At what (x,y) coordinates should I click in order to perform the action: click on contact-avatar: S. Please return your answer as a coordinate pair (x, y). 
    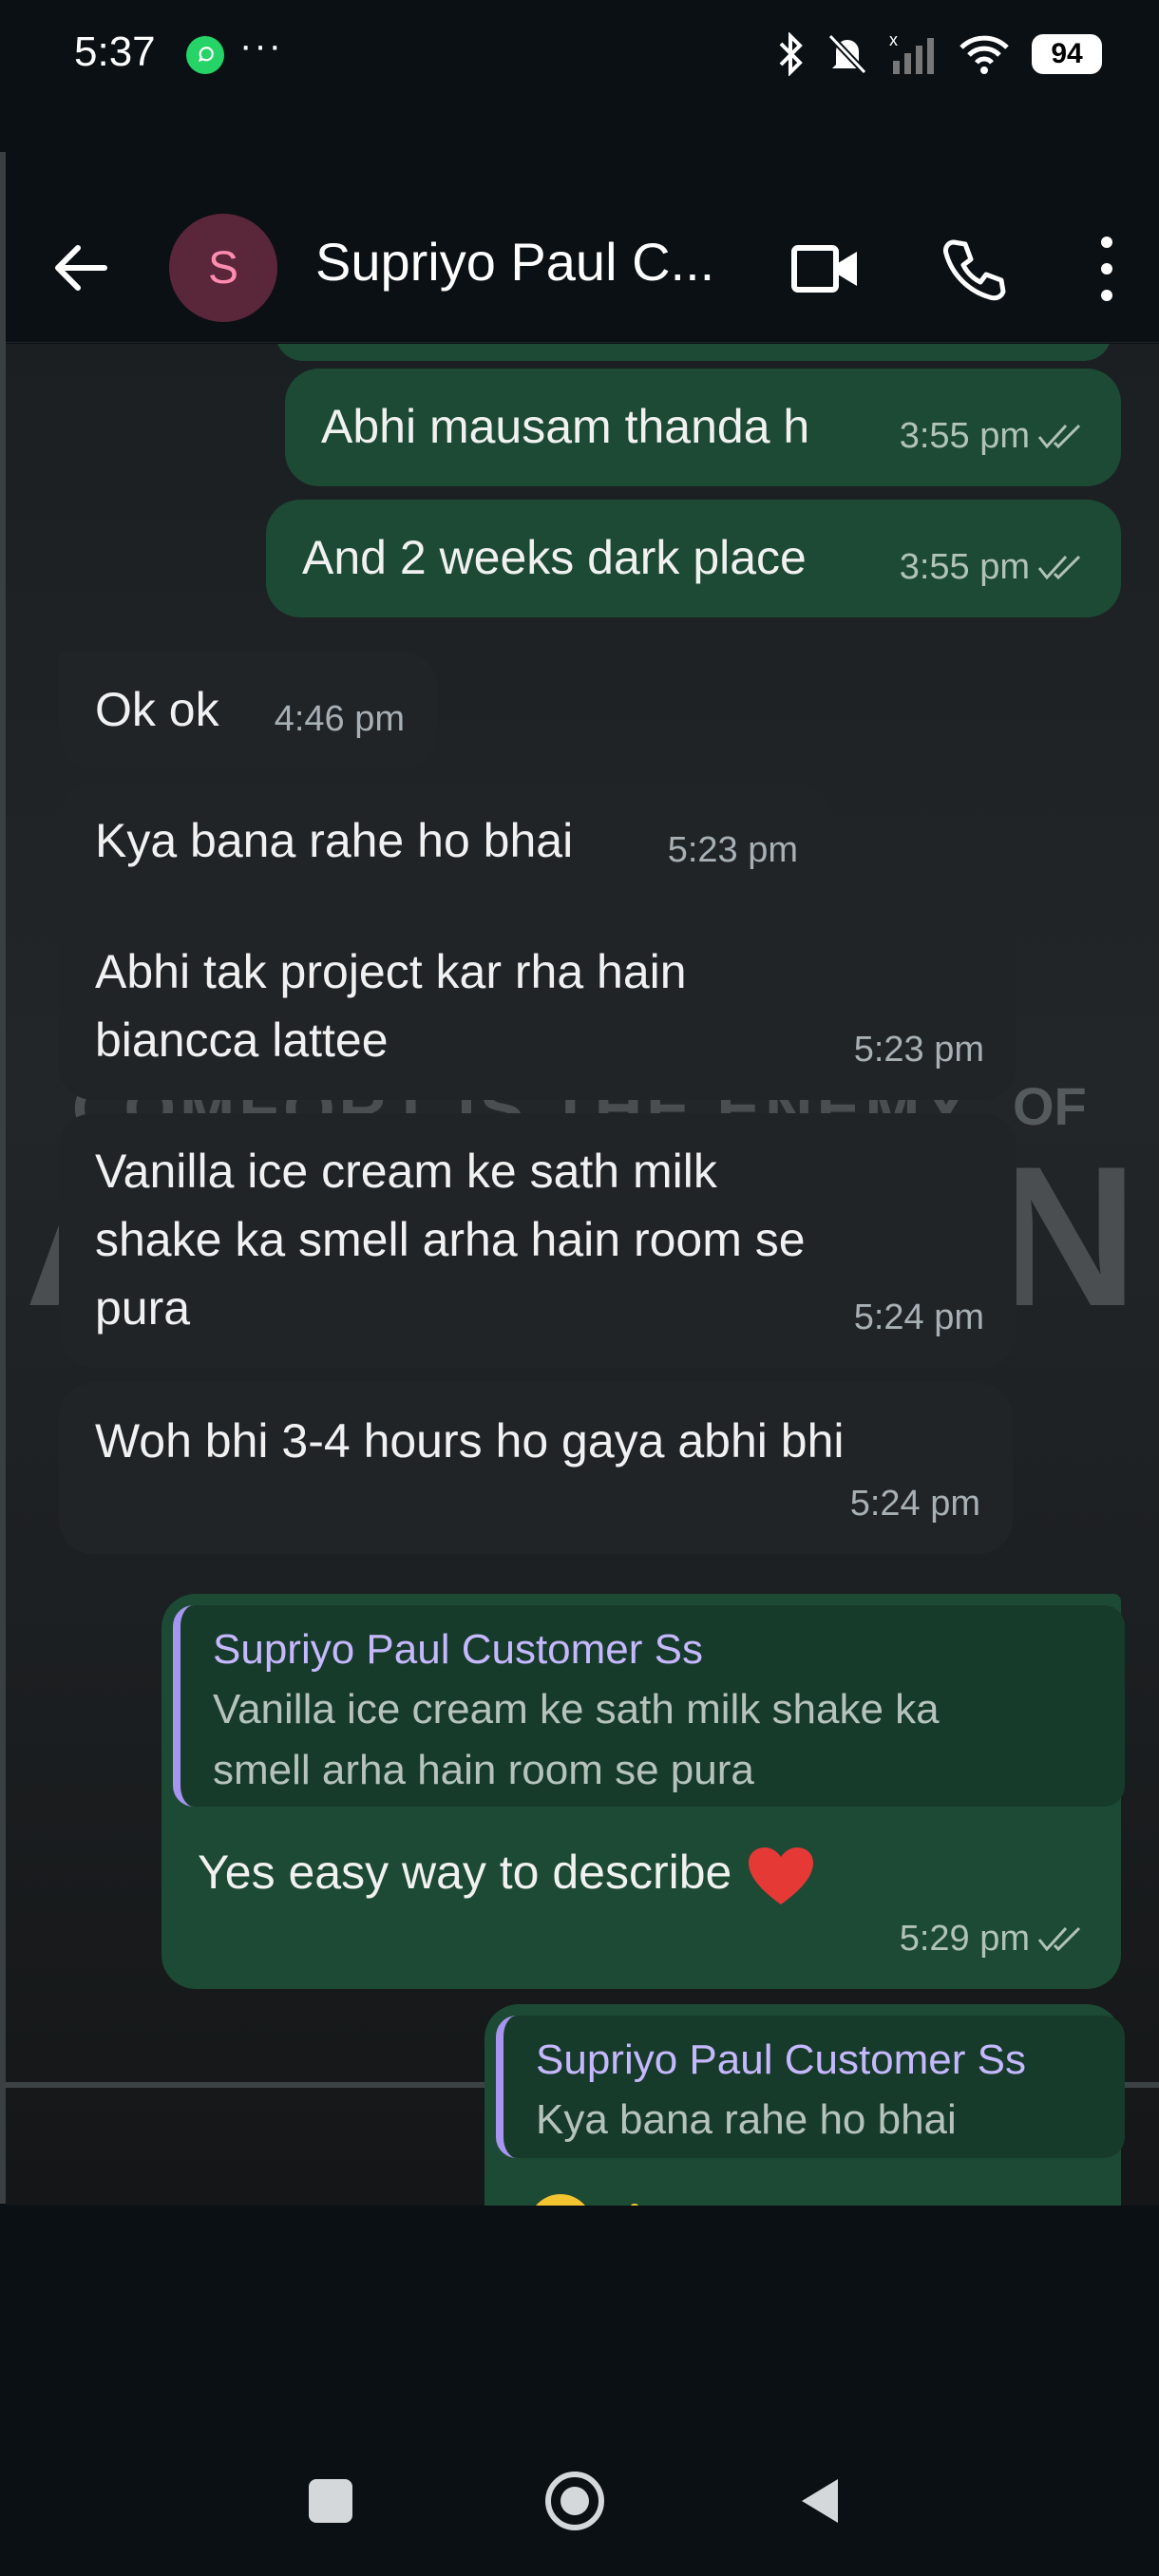
    Looking at the image, I should click on (223, 268).